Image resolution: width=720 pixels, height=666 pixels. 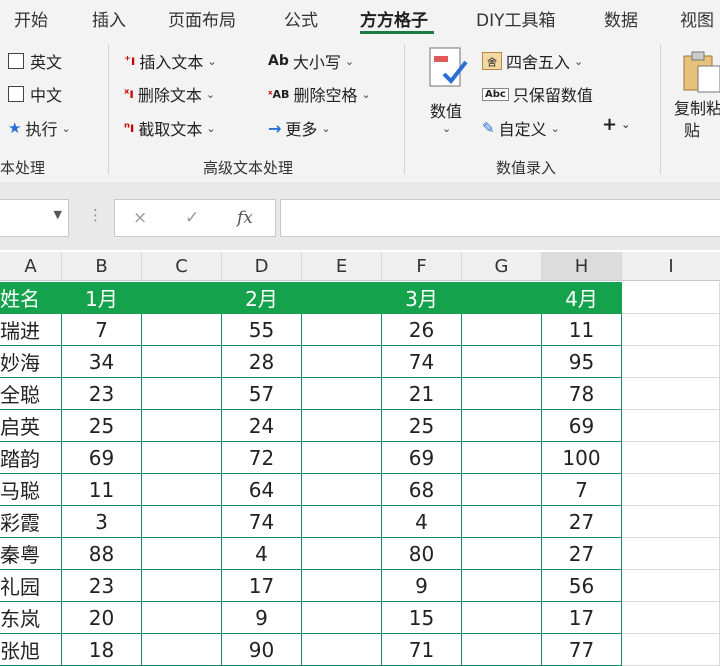 What do you see at coordinates (502, 522) in the screenshot?
I see `cell-g8` at bounding box center [502, 522].